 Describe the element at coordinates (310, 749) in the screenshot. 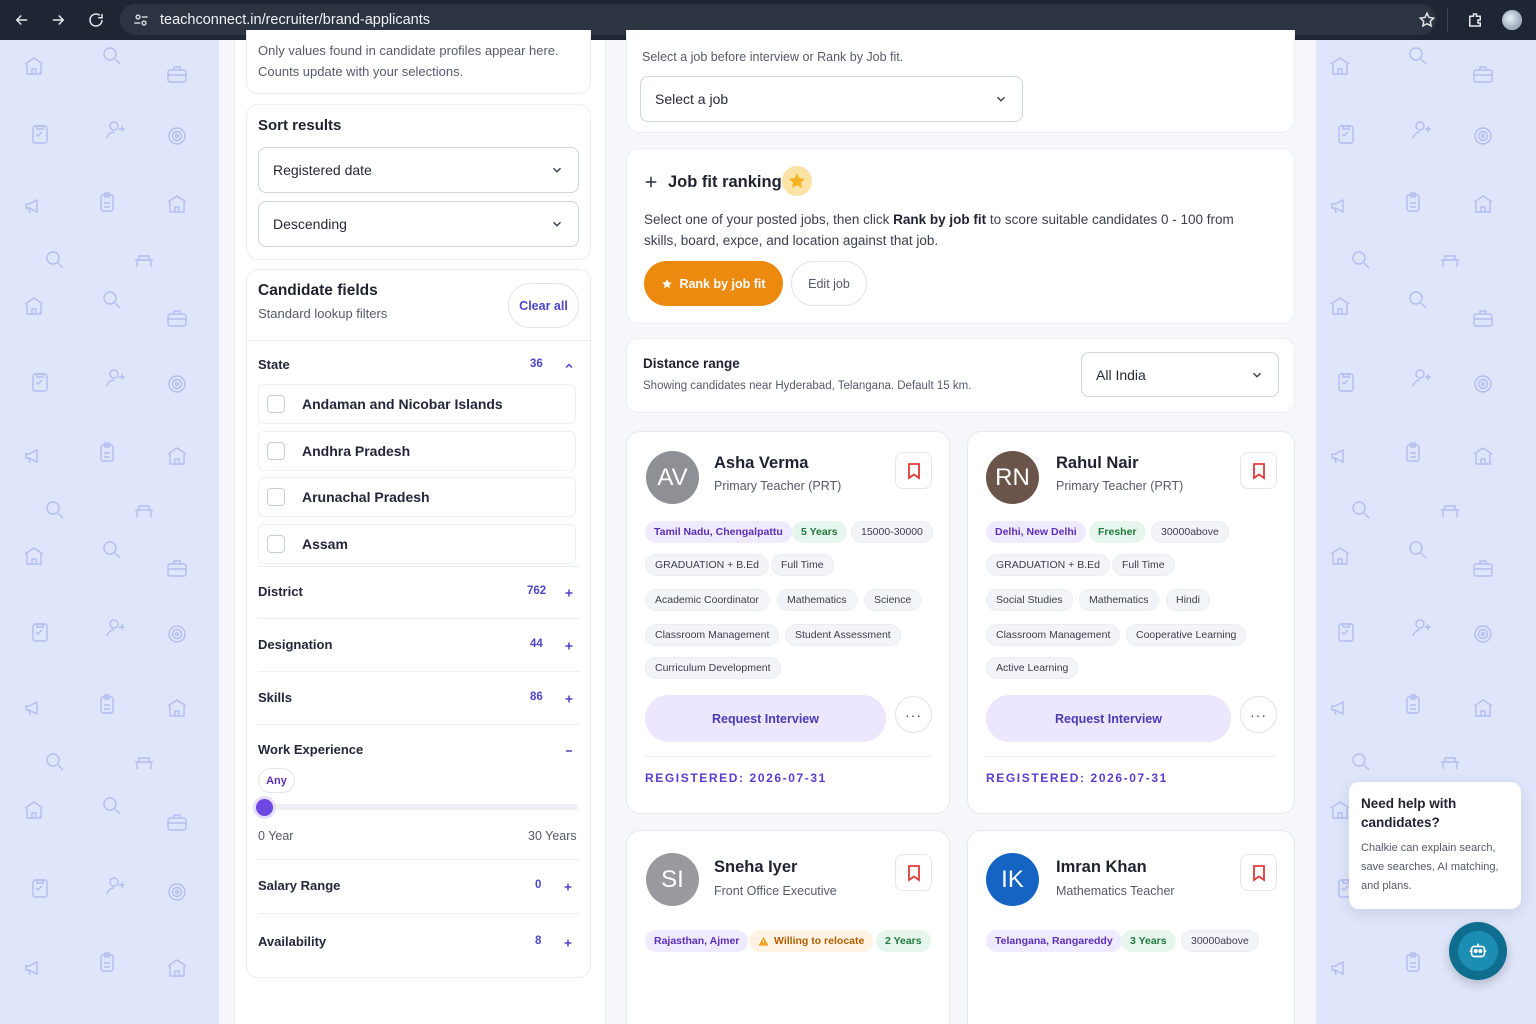

I see `work-experience-filter-label: Work Experience` at that location.